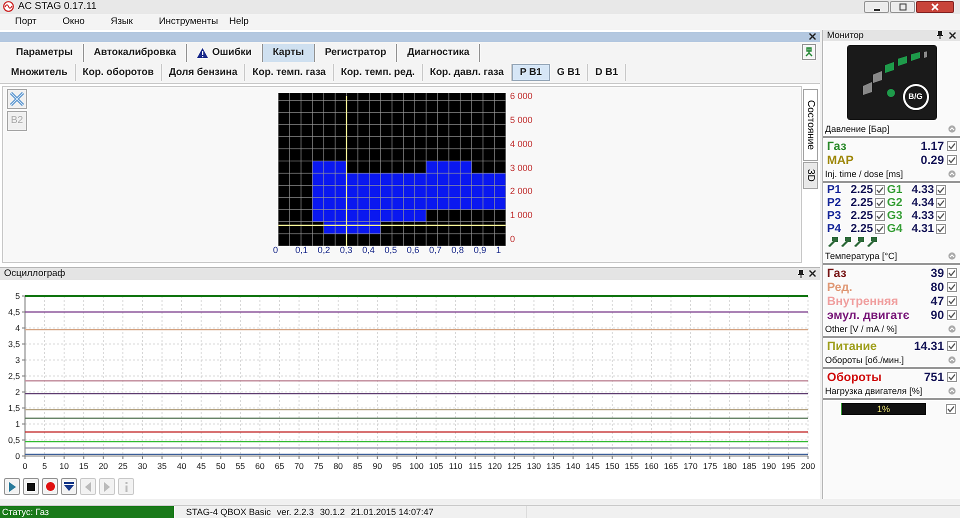 The height and width of the screenshot is (518, 960). I want to click on value-reading: 4.31, so click(922, 229).